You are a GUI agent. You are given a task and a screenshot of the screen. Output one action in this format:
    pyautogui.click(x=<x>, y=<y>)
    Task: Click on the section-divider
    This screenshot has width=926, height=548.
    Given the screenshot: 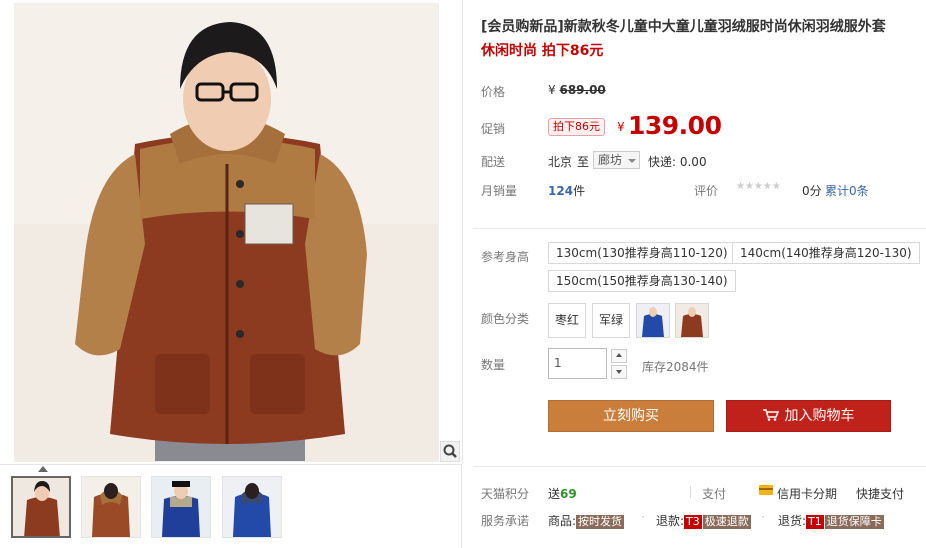 What is the action you would take?
    pyautogui.click(x=699, y=228)
    